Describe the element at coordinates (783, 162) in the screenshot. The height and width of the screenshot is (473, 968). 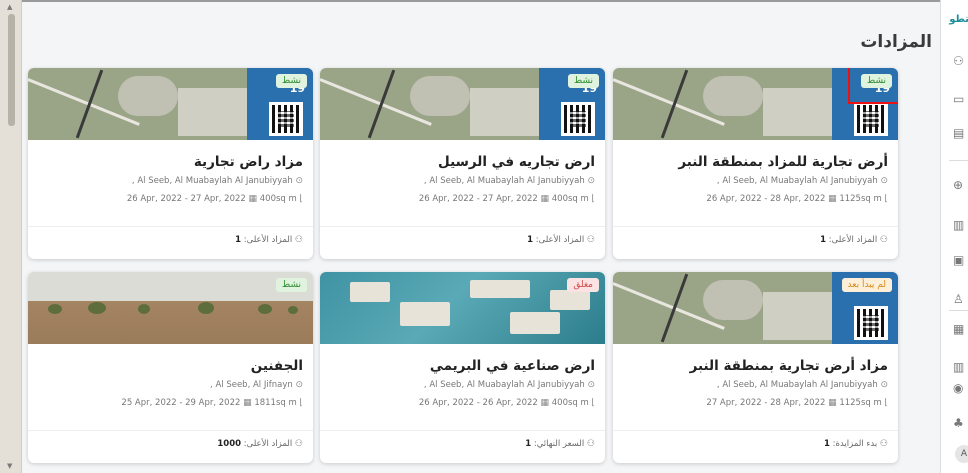
I see `auction-title: أرض تجارية للمزاد بمنطقة النبر` at that location.